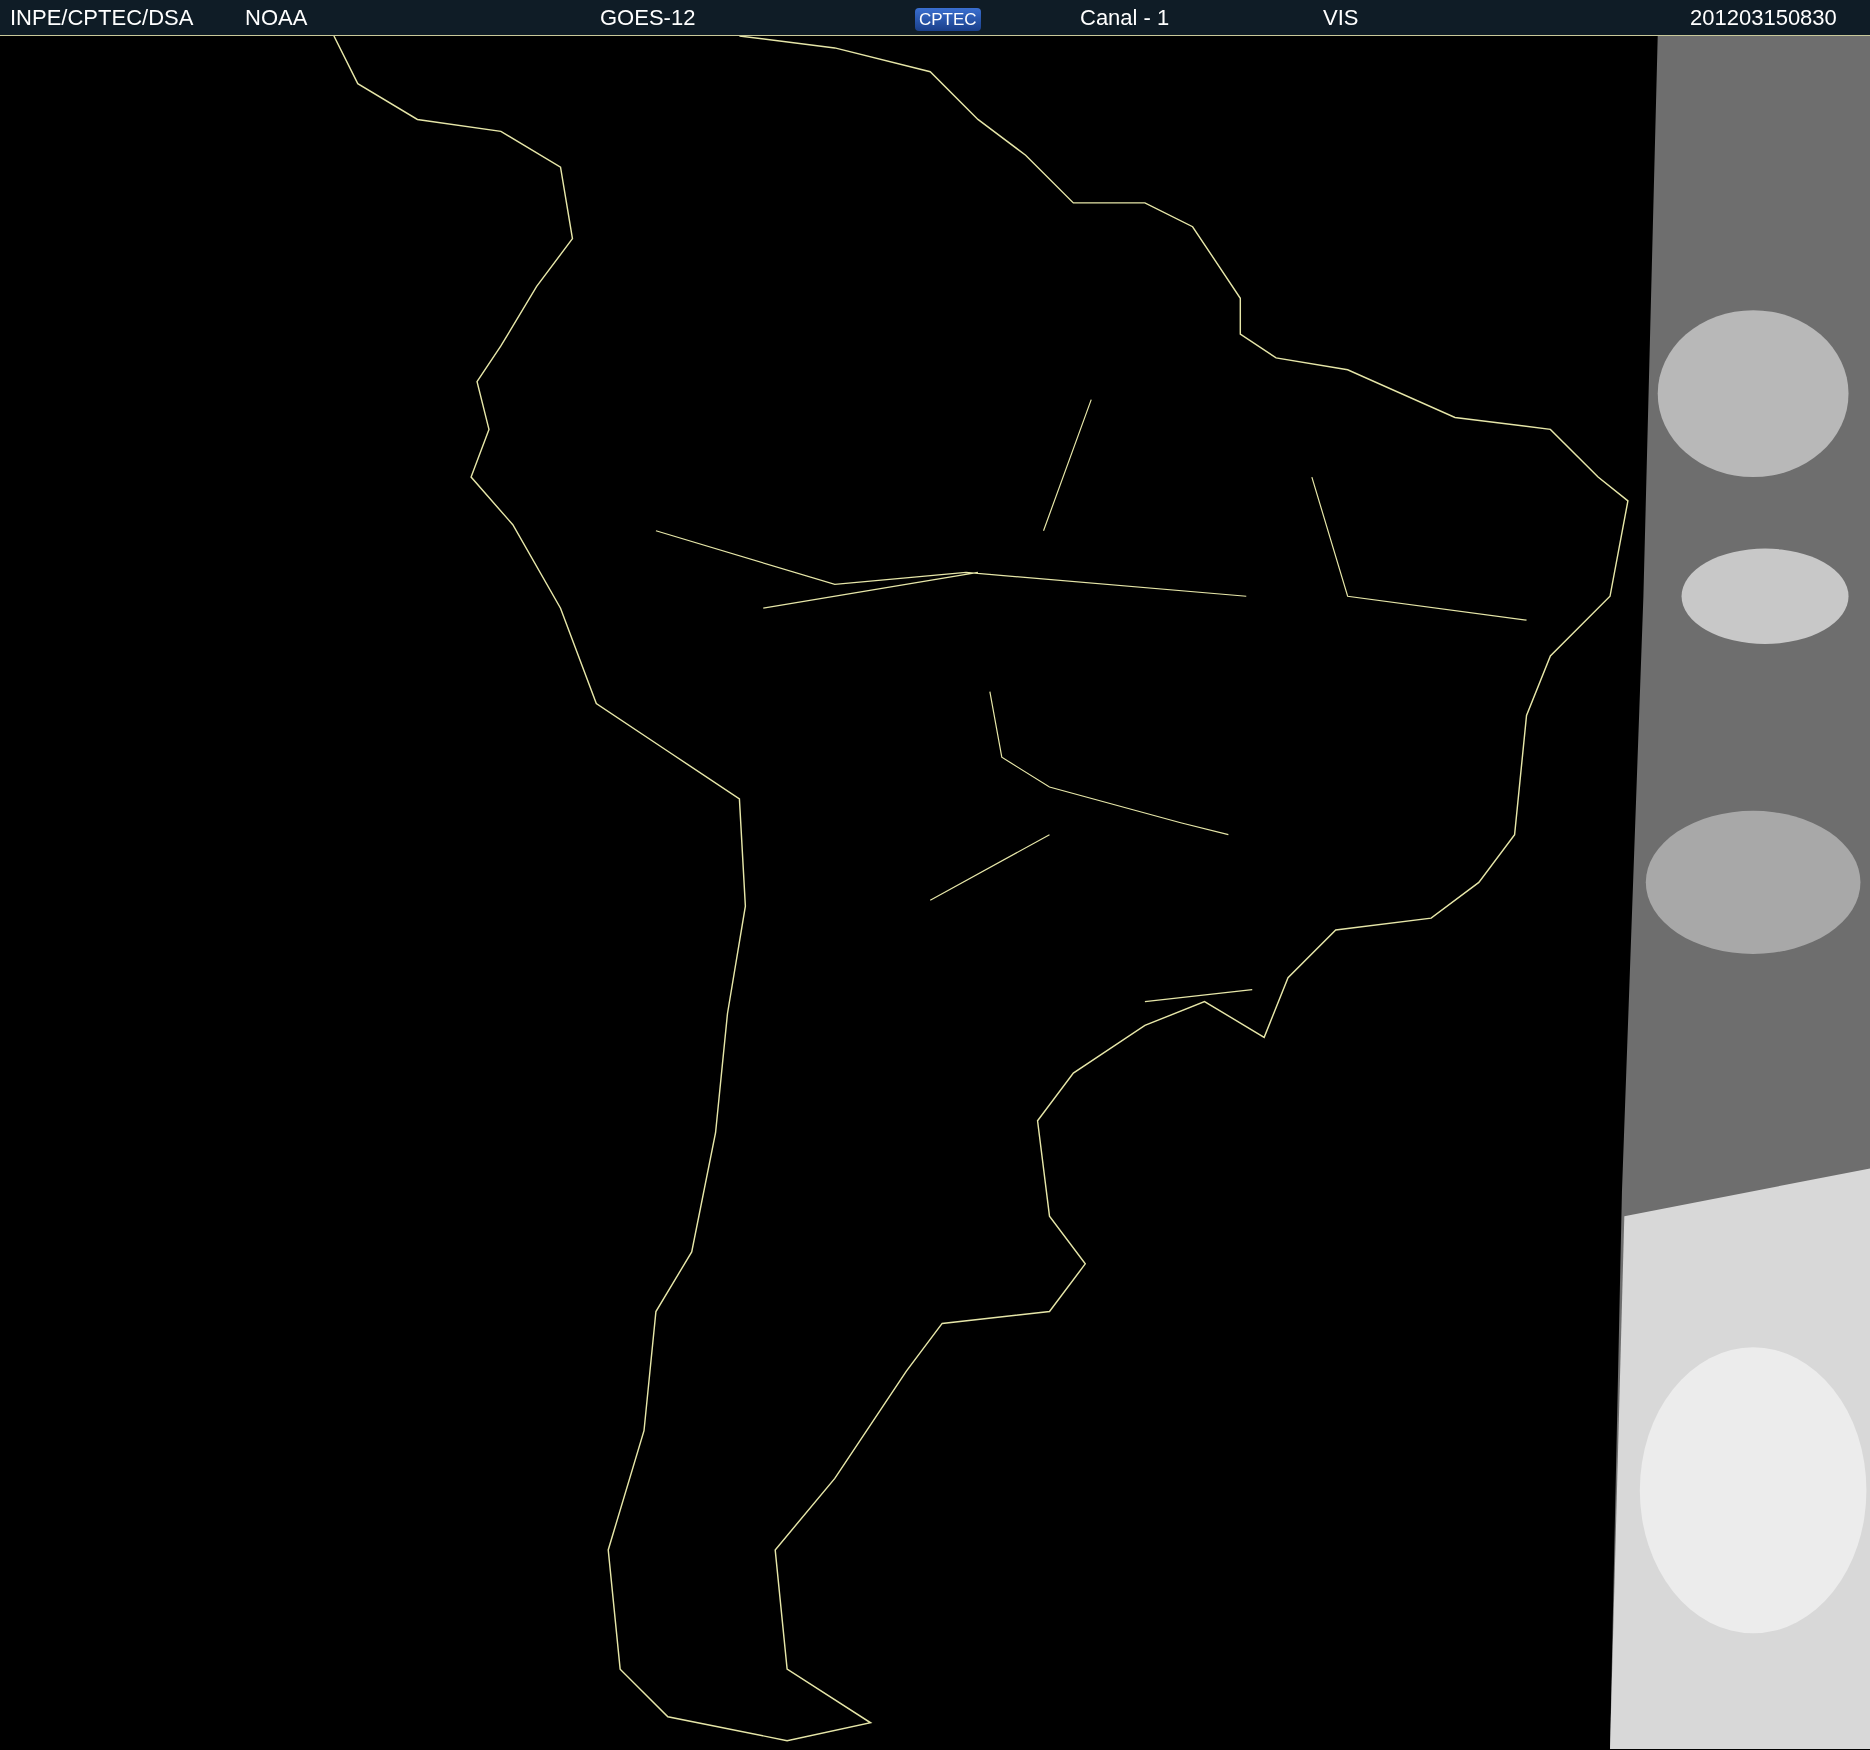 The image size is (1870, 1750). I want to click on logo: CPTEC, so click(948, 19).